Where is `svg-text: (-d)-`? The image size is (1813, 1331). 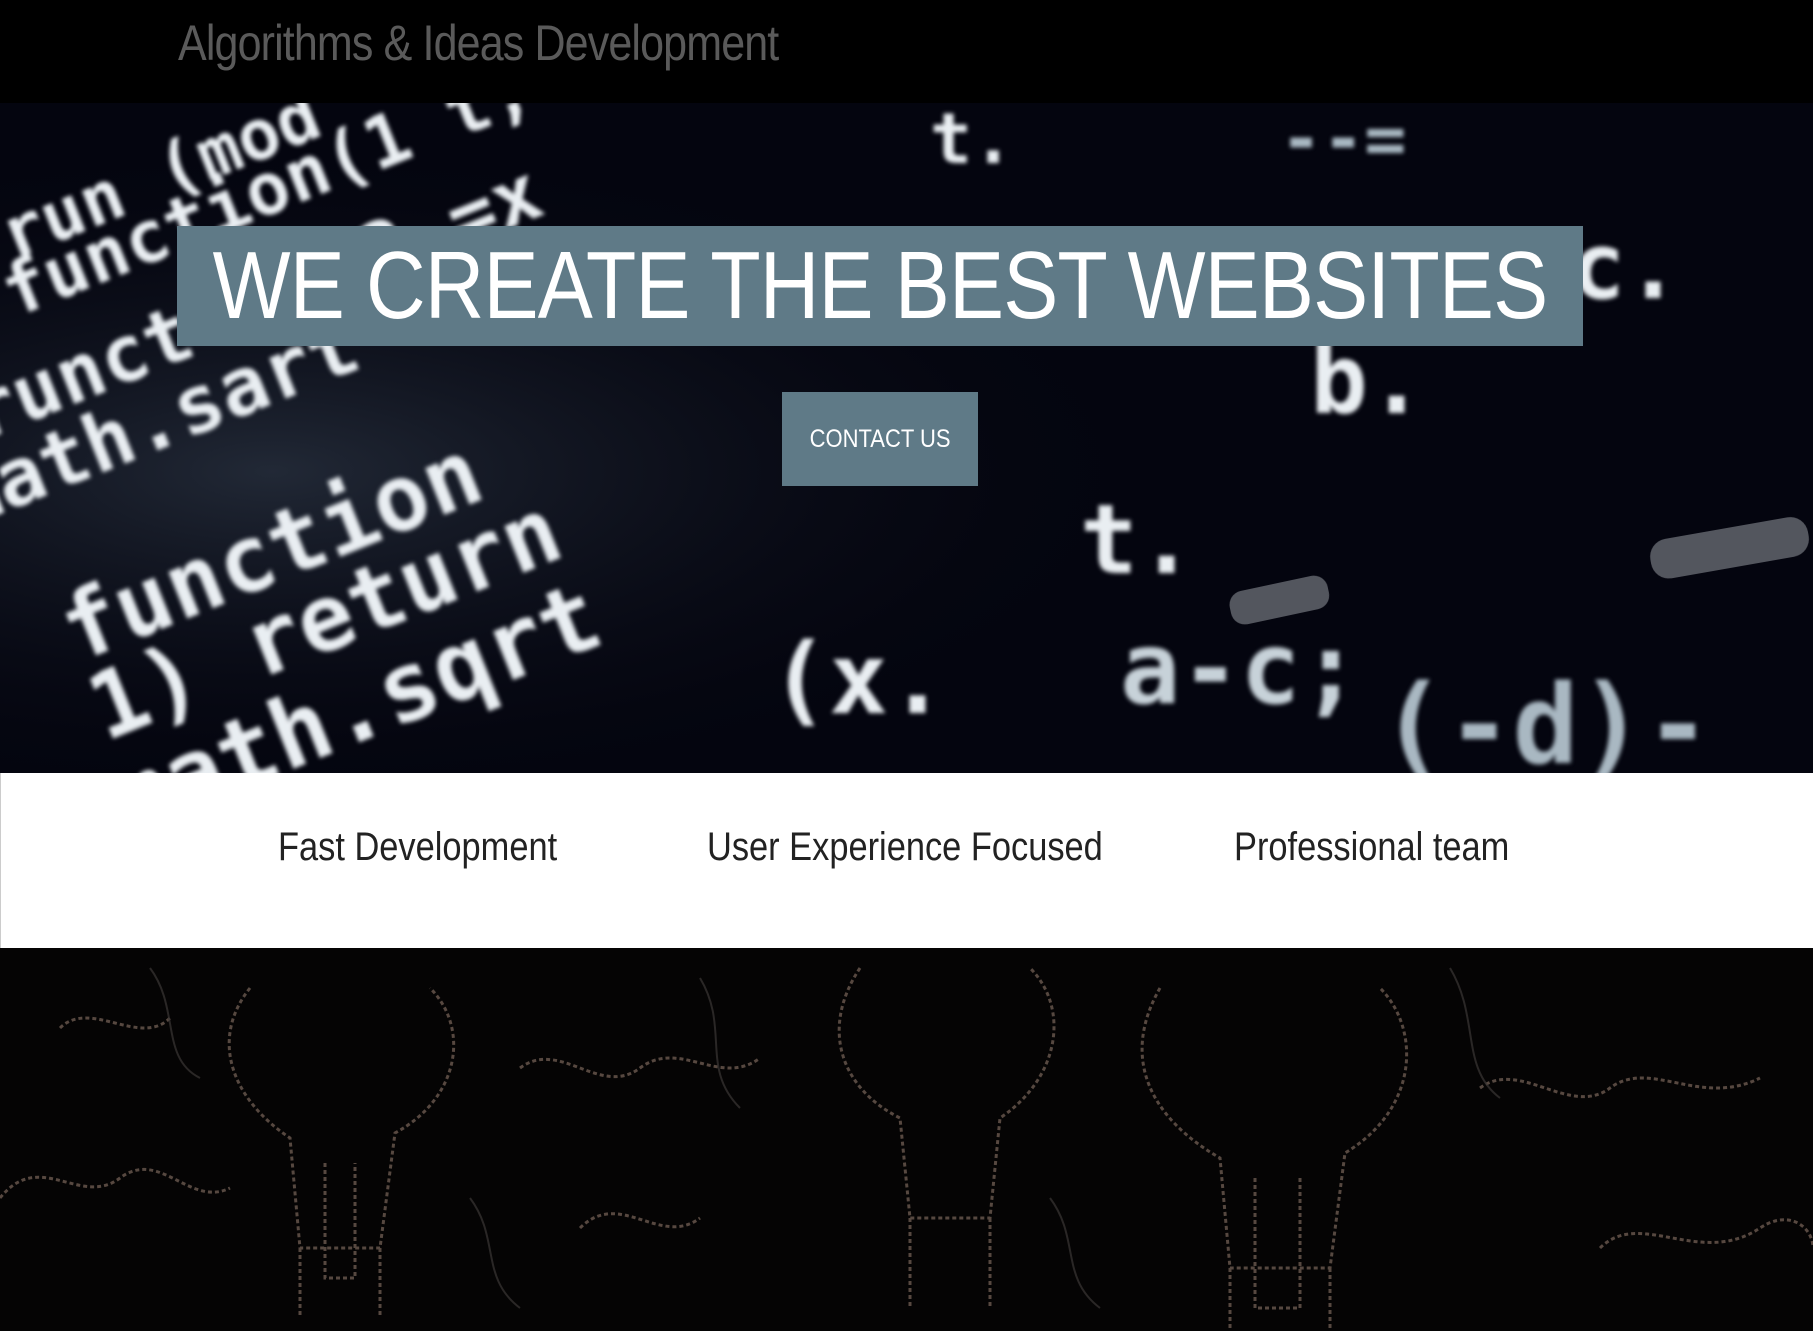
svg-text: (-d)- is located at coordinates (1545, 717).